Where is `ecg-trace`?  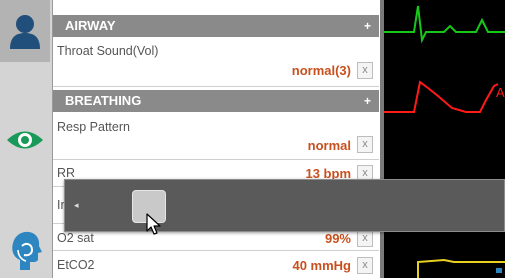 ecg-trace is located at coordinates (444, 24).